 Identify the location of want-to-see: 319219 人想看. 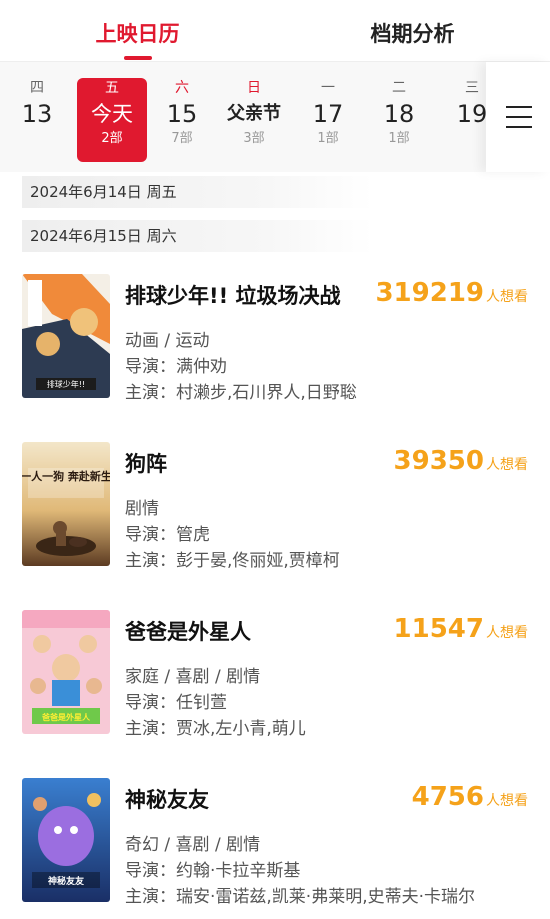
(451, 293).